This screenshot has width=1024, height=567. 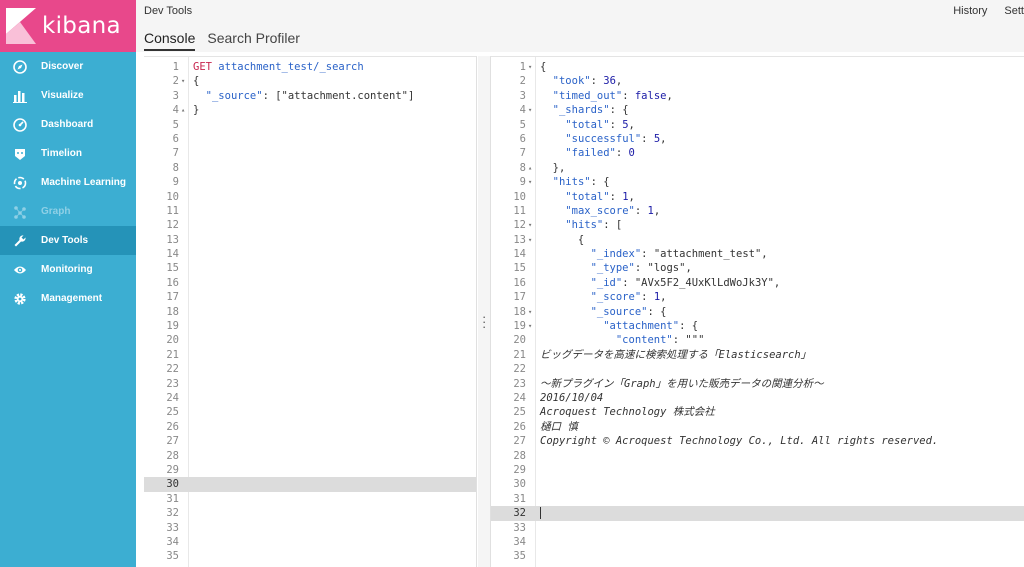 I want to click on kibana-logo-icon, so click(x=21, y=26).